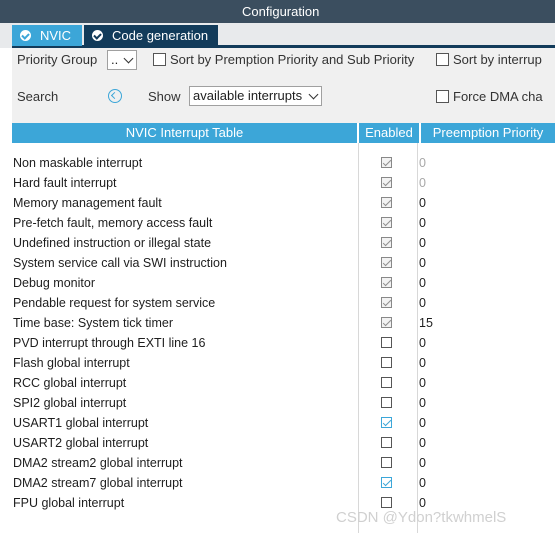 The image size is (555, 533). What do you see at coordinates (389, 133) in the screenshot?
I see `column-header-enabled: Enabled` at bounding box center [389, 133].